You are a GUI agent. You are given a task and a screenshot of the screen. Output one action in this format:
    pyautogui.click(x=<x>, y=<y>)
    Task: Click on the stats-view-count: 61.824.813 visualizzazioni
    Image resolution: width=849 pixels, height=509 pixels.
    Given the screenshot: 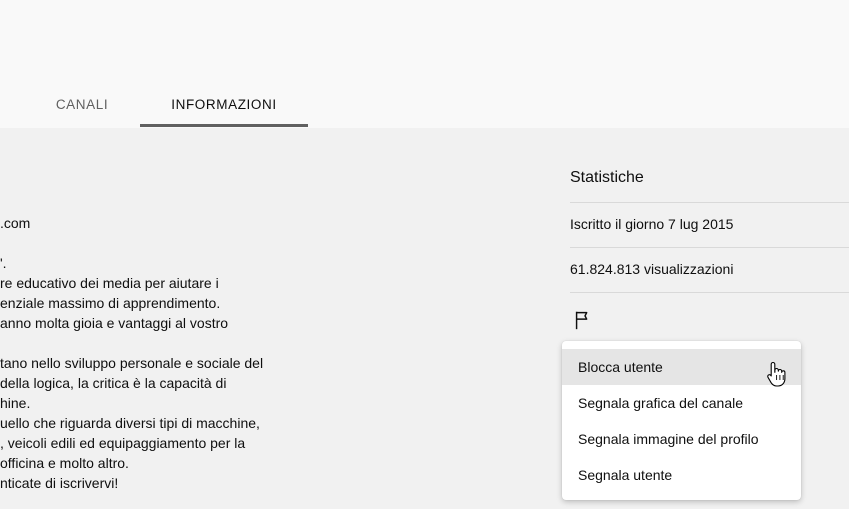 What is the action you would take?
    pyautogui.click(x=652, y=269)
    